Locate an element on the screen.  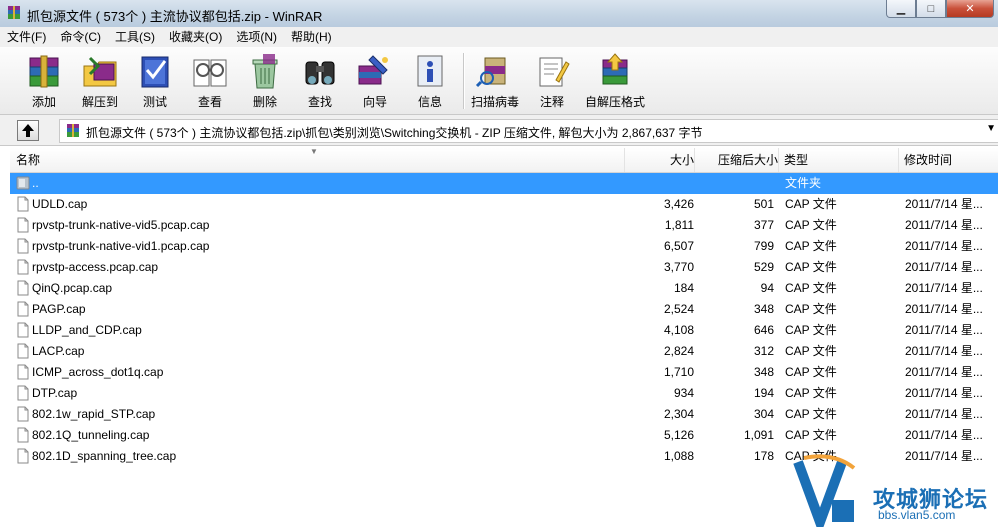
toolbar: 添加 解压到 测试 查看 删除 查找 向导 信息 扫描病毒 注释 自解压格式 is located at coordinates (499, 81).